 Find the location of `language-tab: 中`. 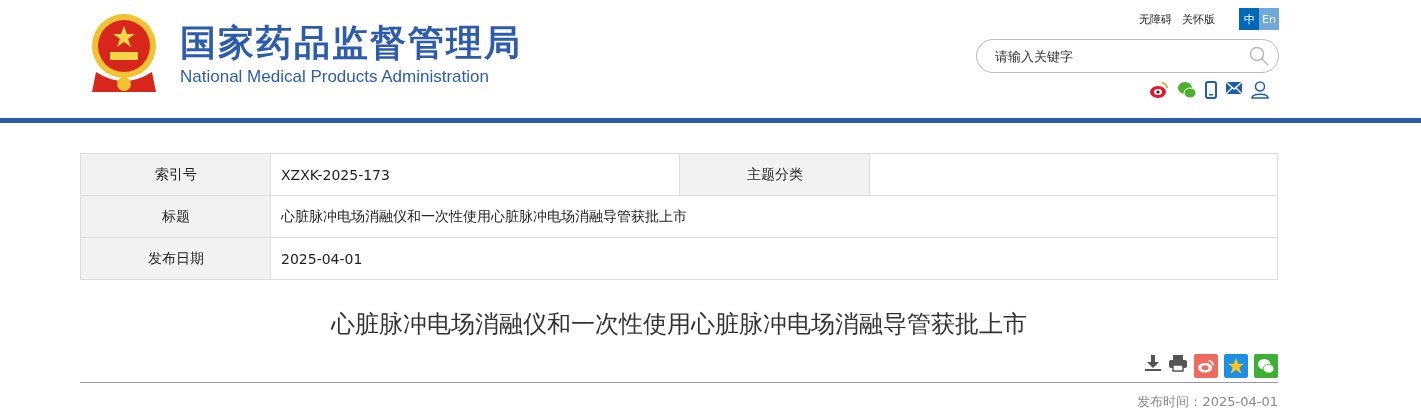

language-tab: 中 is located at coordinates (1249, 19).